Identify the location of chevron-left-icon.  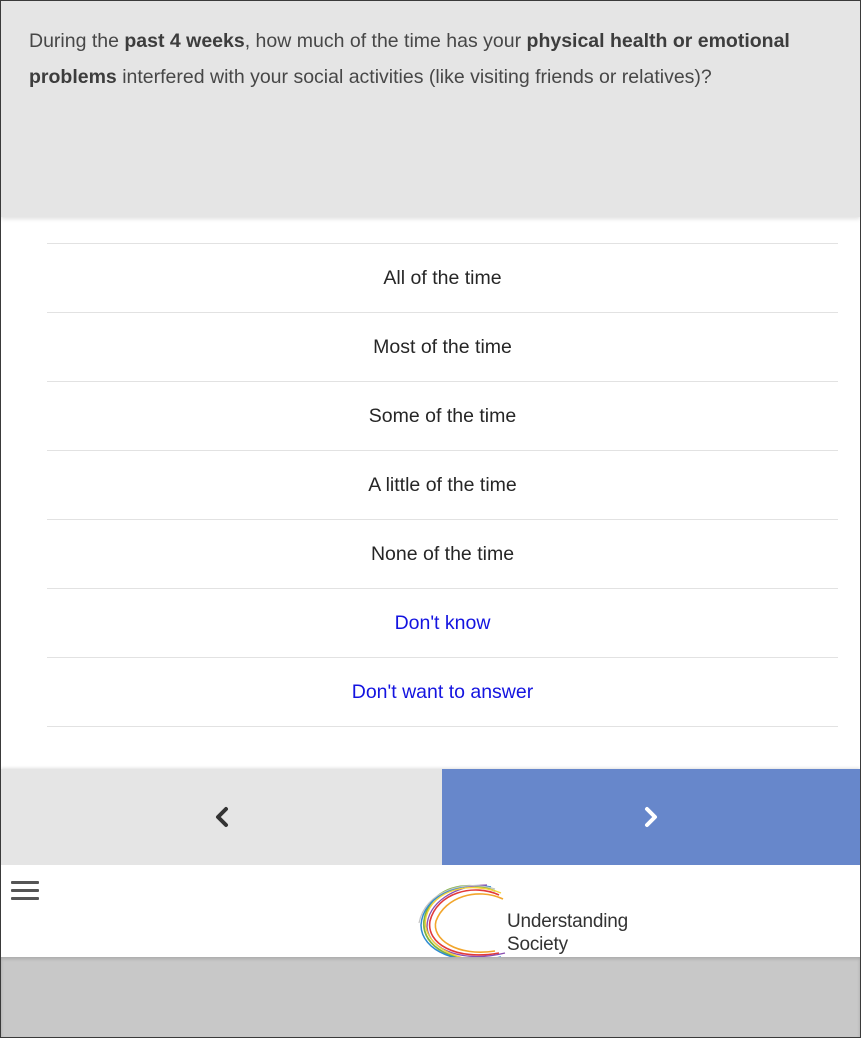
(221, 817).